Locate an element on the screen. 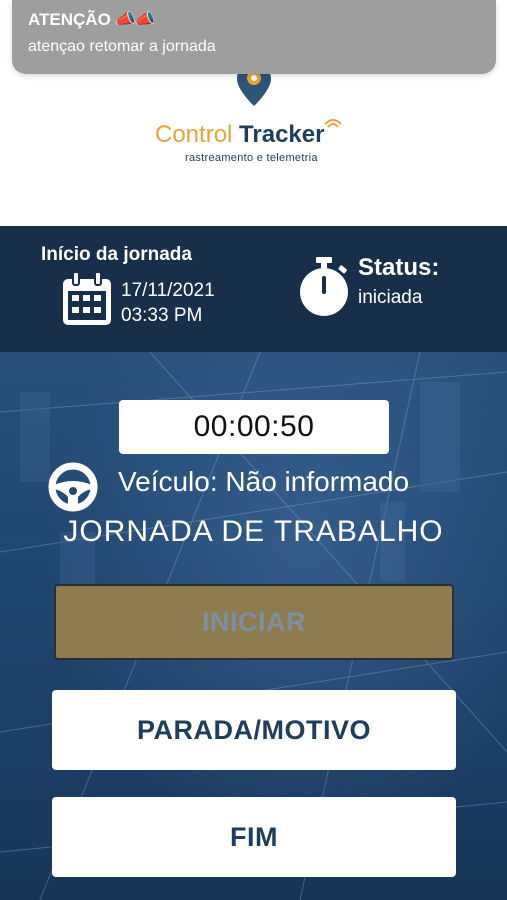 The height and width of the screenshot is (900, 507). brand-tagline: rastreamento e telemetria is located at coordinates (251, 158).